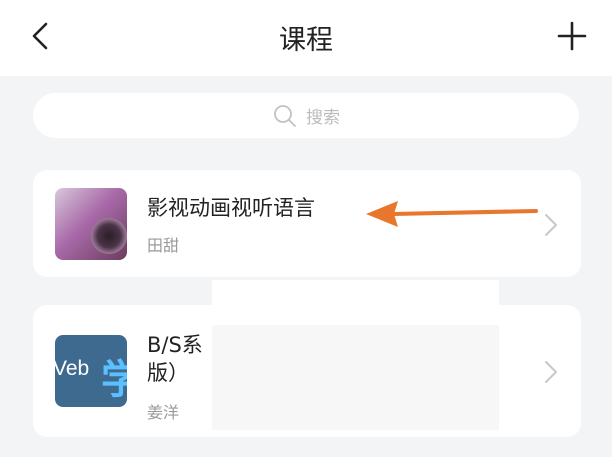 Image resolution: width=612 pixels, height=457 pixels. I want to click on page-title: 课程, so click(306, 40).